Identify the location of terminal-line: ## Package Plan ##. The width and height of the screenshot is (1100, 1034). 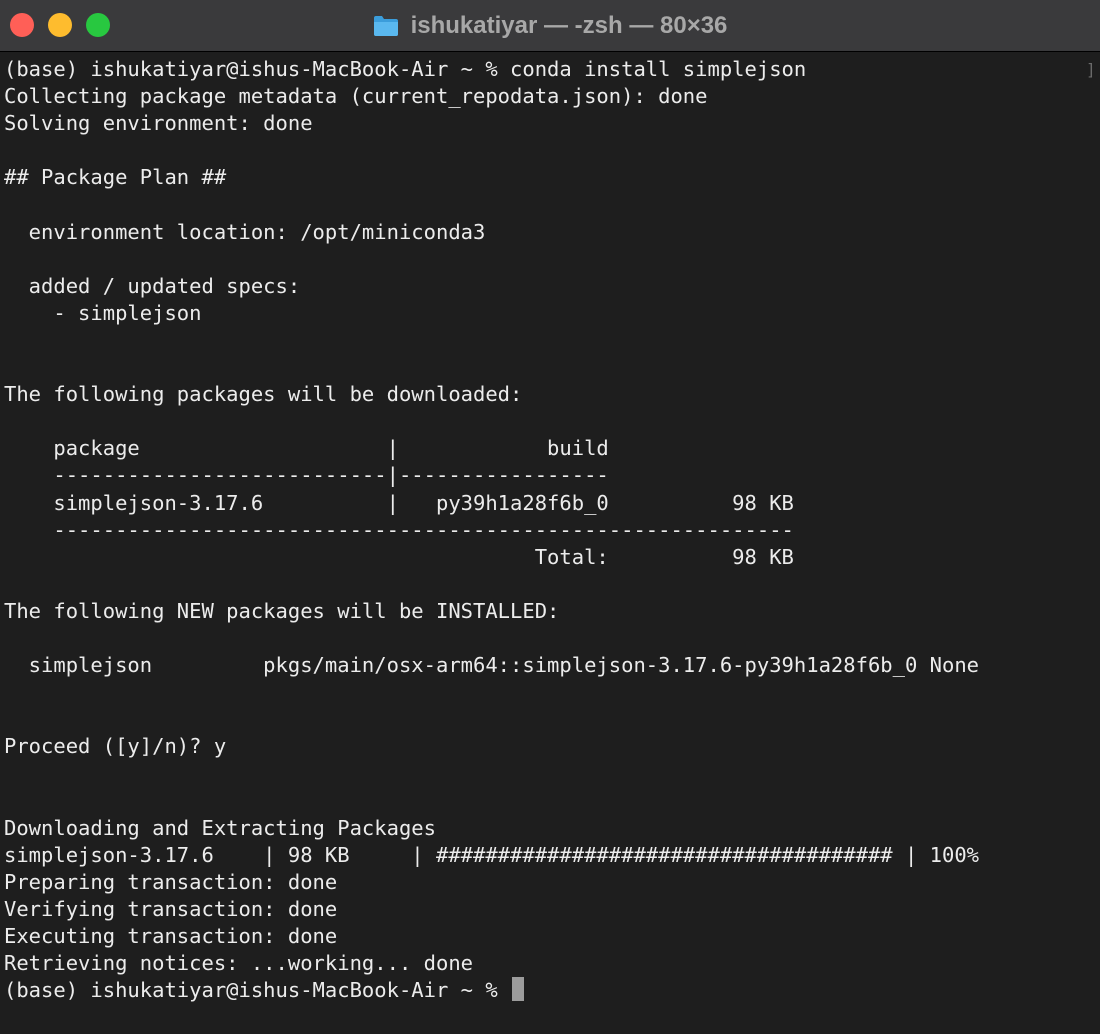
(115, 177).